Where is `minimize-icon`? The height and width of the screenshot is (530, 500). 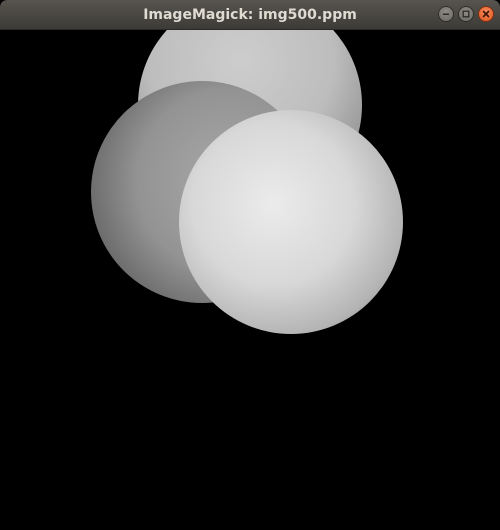
minimize-icon is located at coordinates (446, 14).